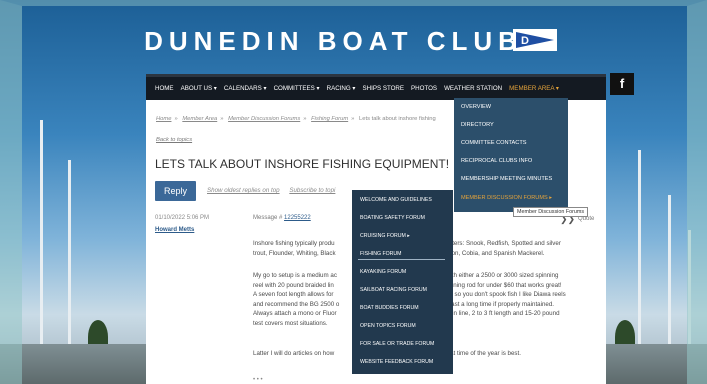 The image size is (707, 384). I want to click on breadcrumb-member-area: Member Area, so click(199, 119).